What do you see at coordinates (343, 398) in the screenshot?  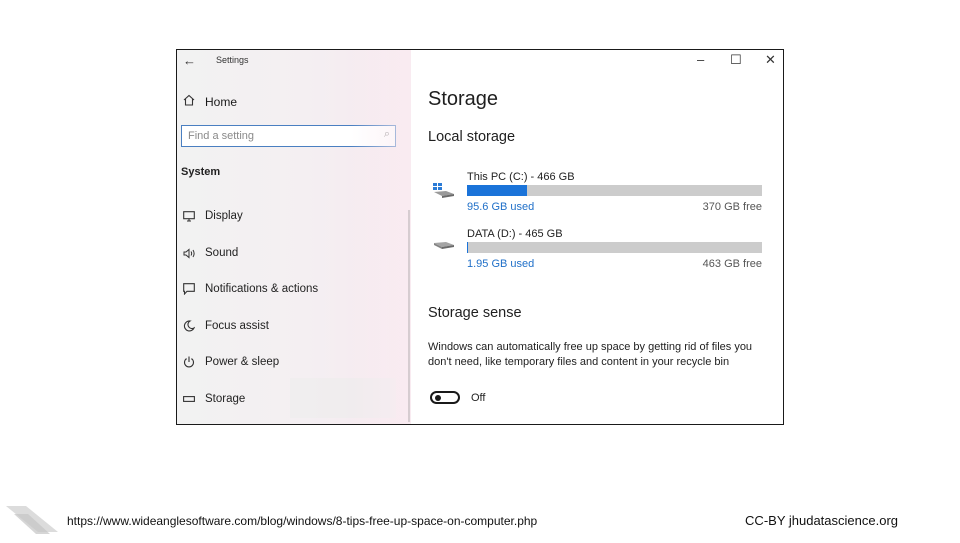 I see `selection-highlight` at bounding box center [343, 398].